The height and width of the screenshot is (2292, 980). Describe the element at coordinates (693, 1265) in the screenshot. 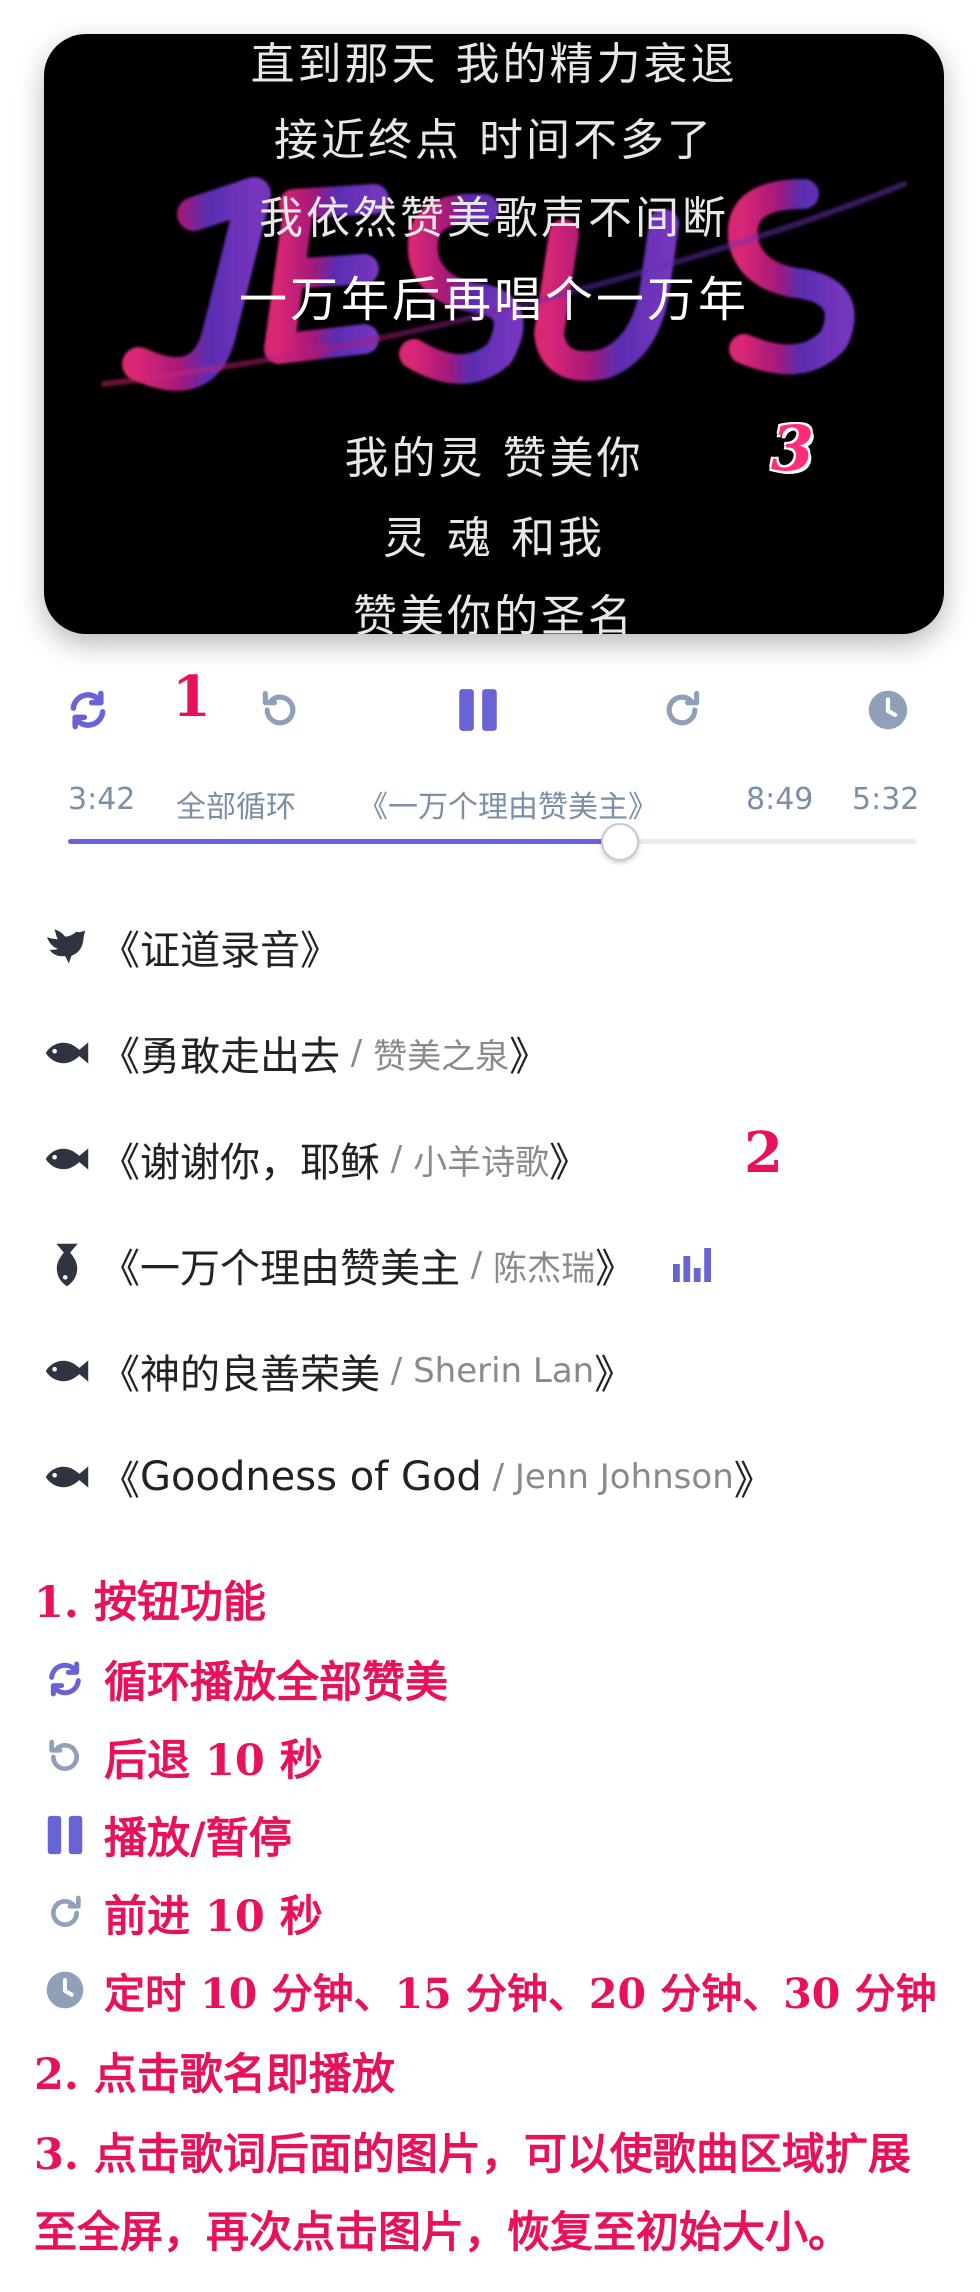

I see `now-playing-bars-icon` at that location.